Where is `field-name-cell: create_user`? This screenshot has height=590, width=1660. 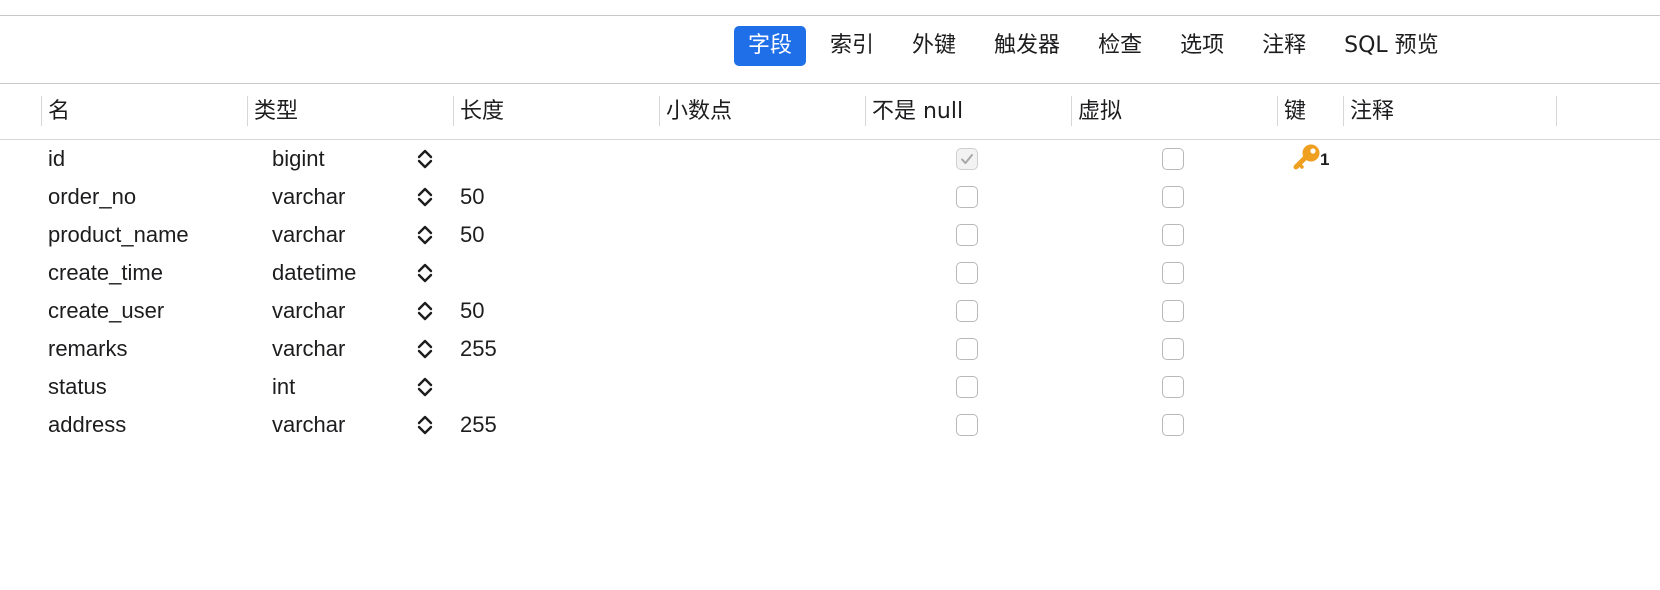 field-name-cell: create_user is located at coordinates (106, 311).